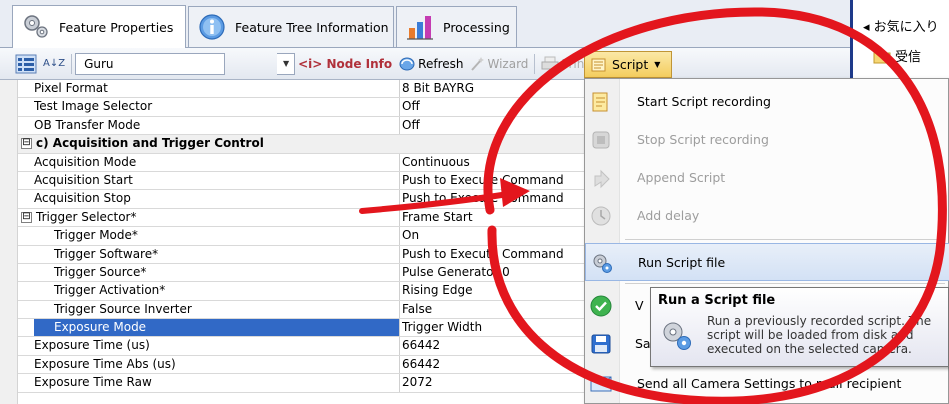 The image size is (949, 404). I want to click on property-name: Trigger Activation*, so click(217, 291).